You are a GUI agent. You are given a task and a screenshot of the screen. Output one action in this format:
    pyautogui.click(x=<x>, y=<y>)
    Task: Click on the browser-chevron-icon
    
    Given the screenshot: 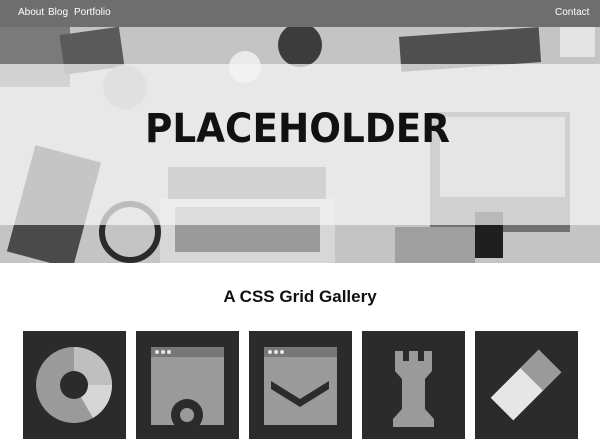 What is the action you would take?
    pyautogui.click(x=300, y=386)
    